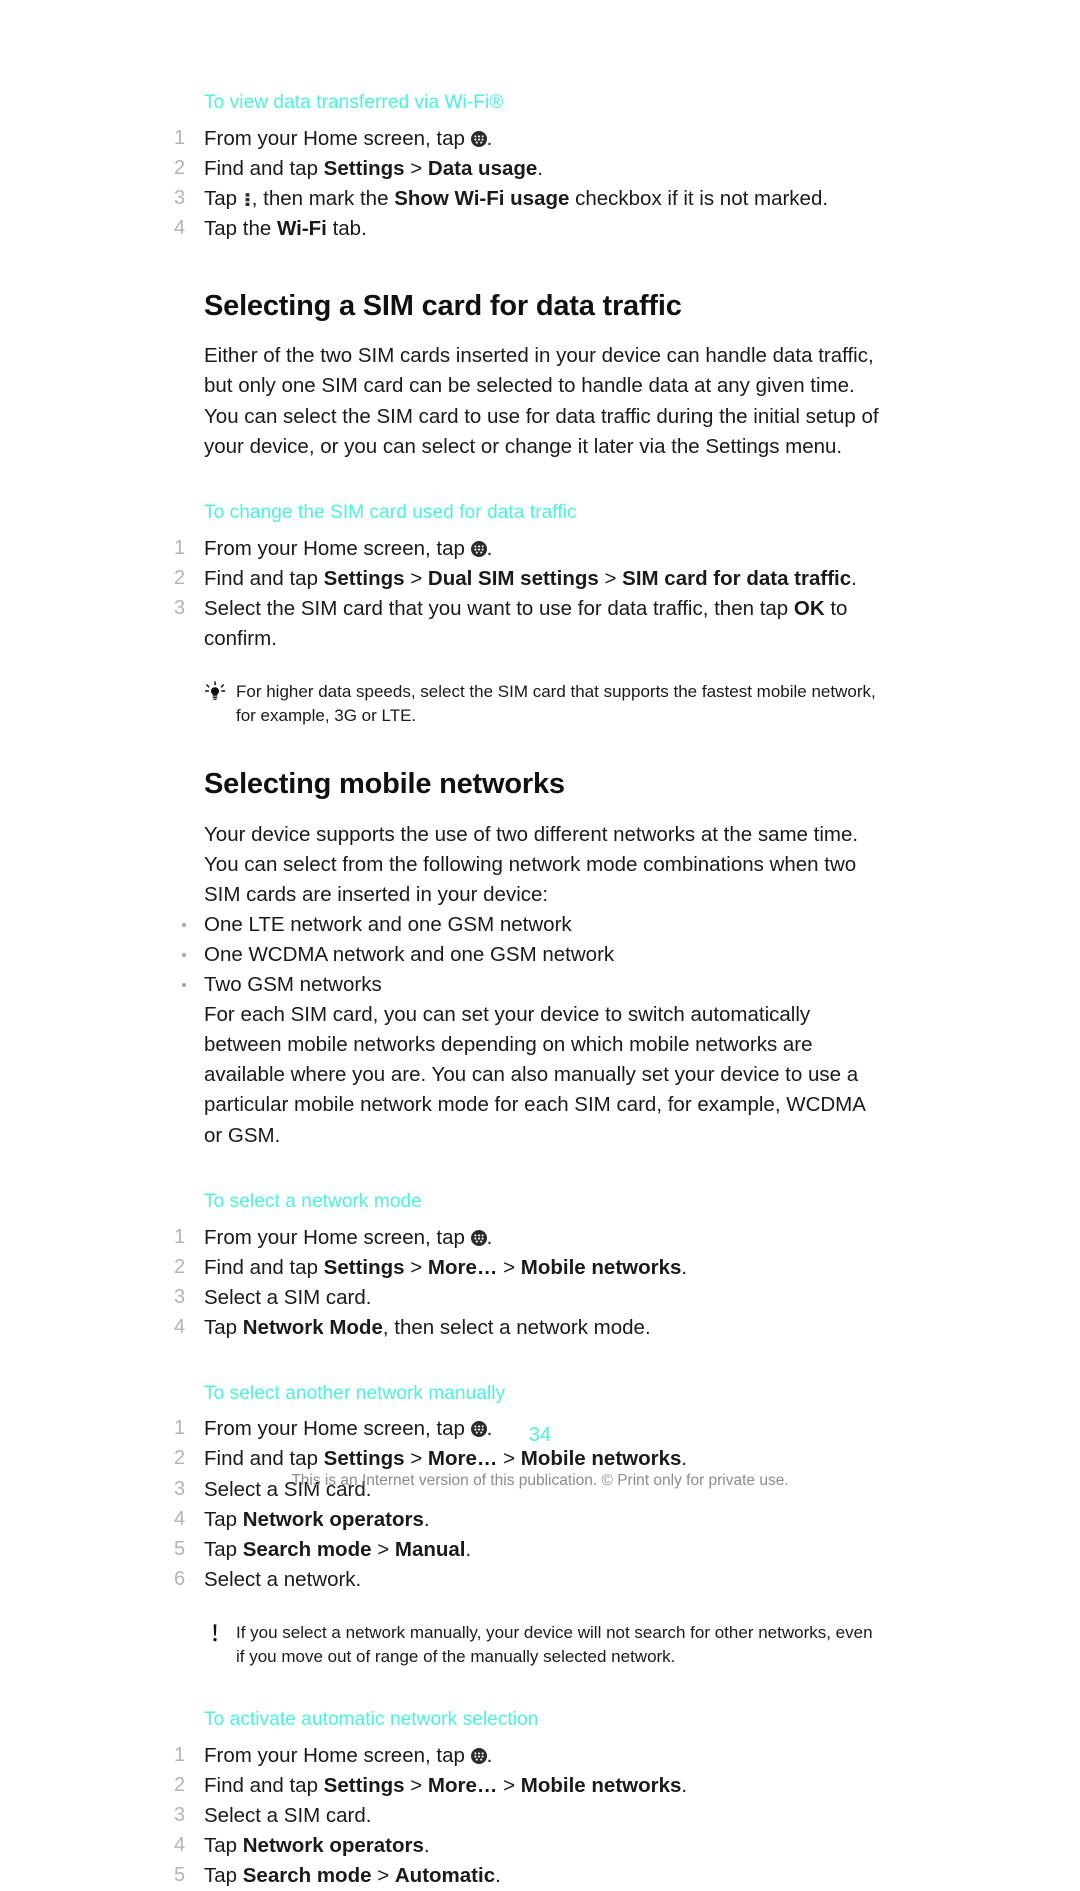 The width and height of the screenshot is (1080, 1891). What do you see at coordinates (270, 228) in the screenshot?
I see `step-item: Tap the Wi-Fi tab.` at bounding box center [270, 228].